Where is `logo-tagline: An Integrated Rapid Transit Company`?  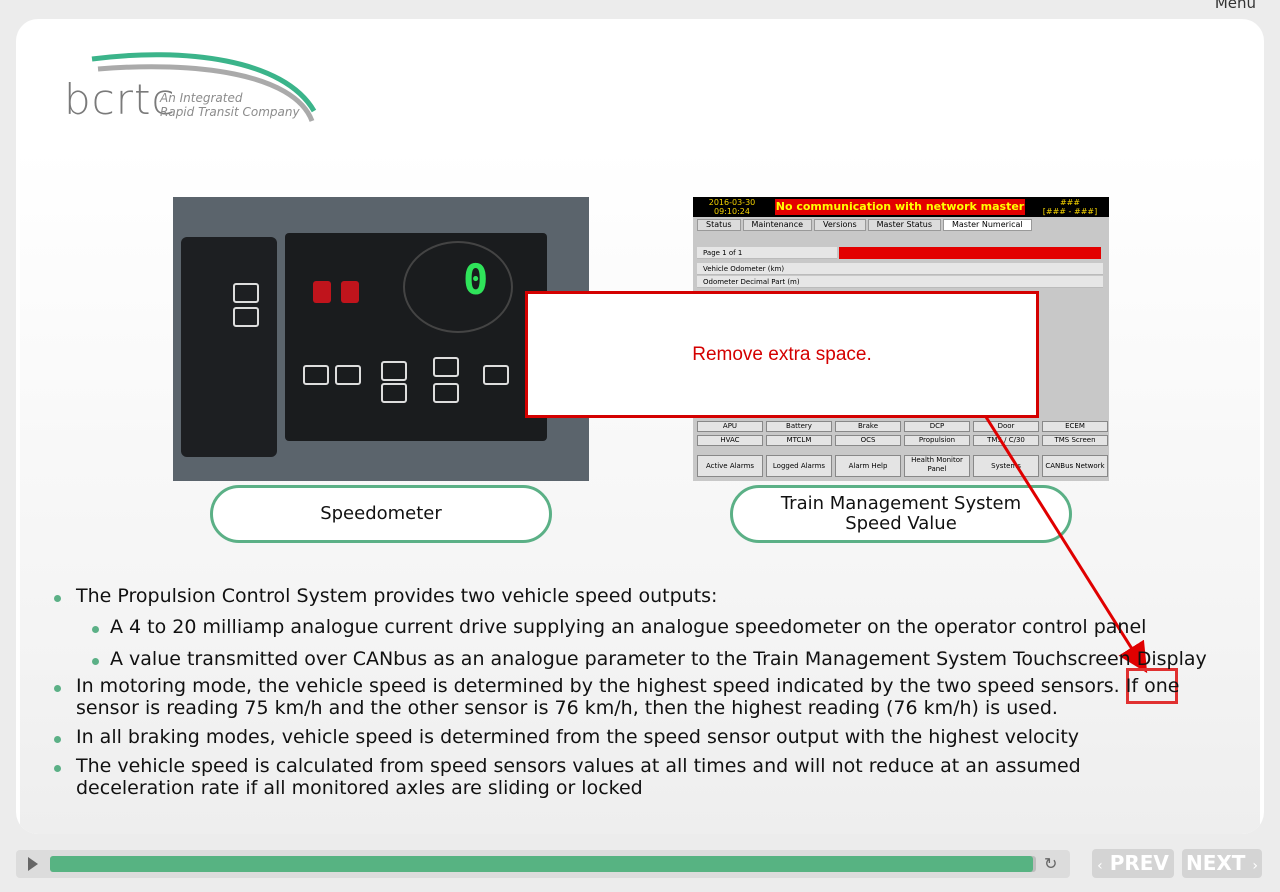 logo-tagline: An Integrated Rapid Transit Company is located at coordinates (230, 105).